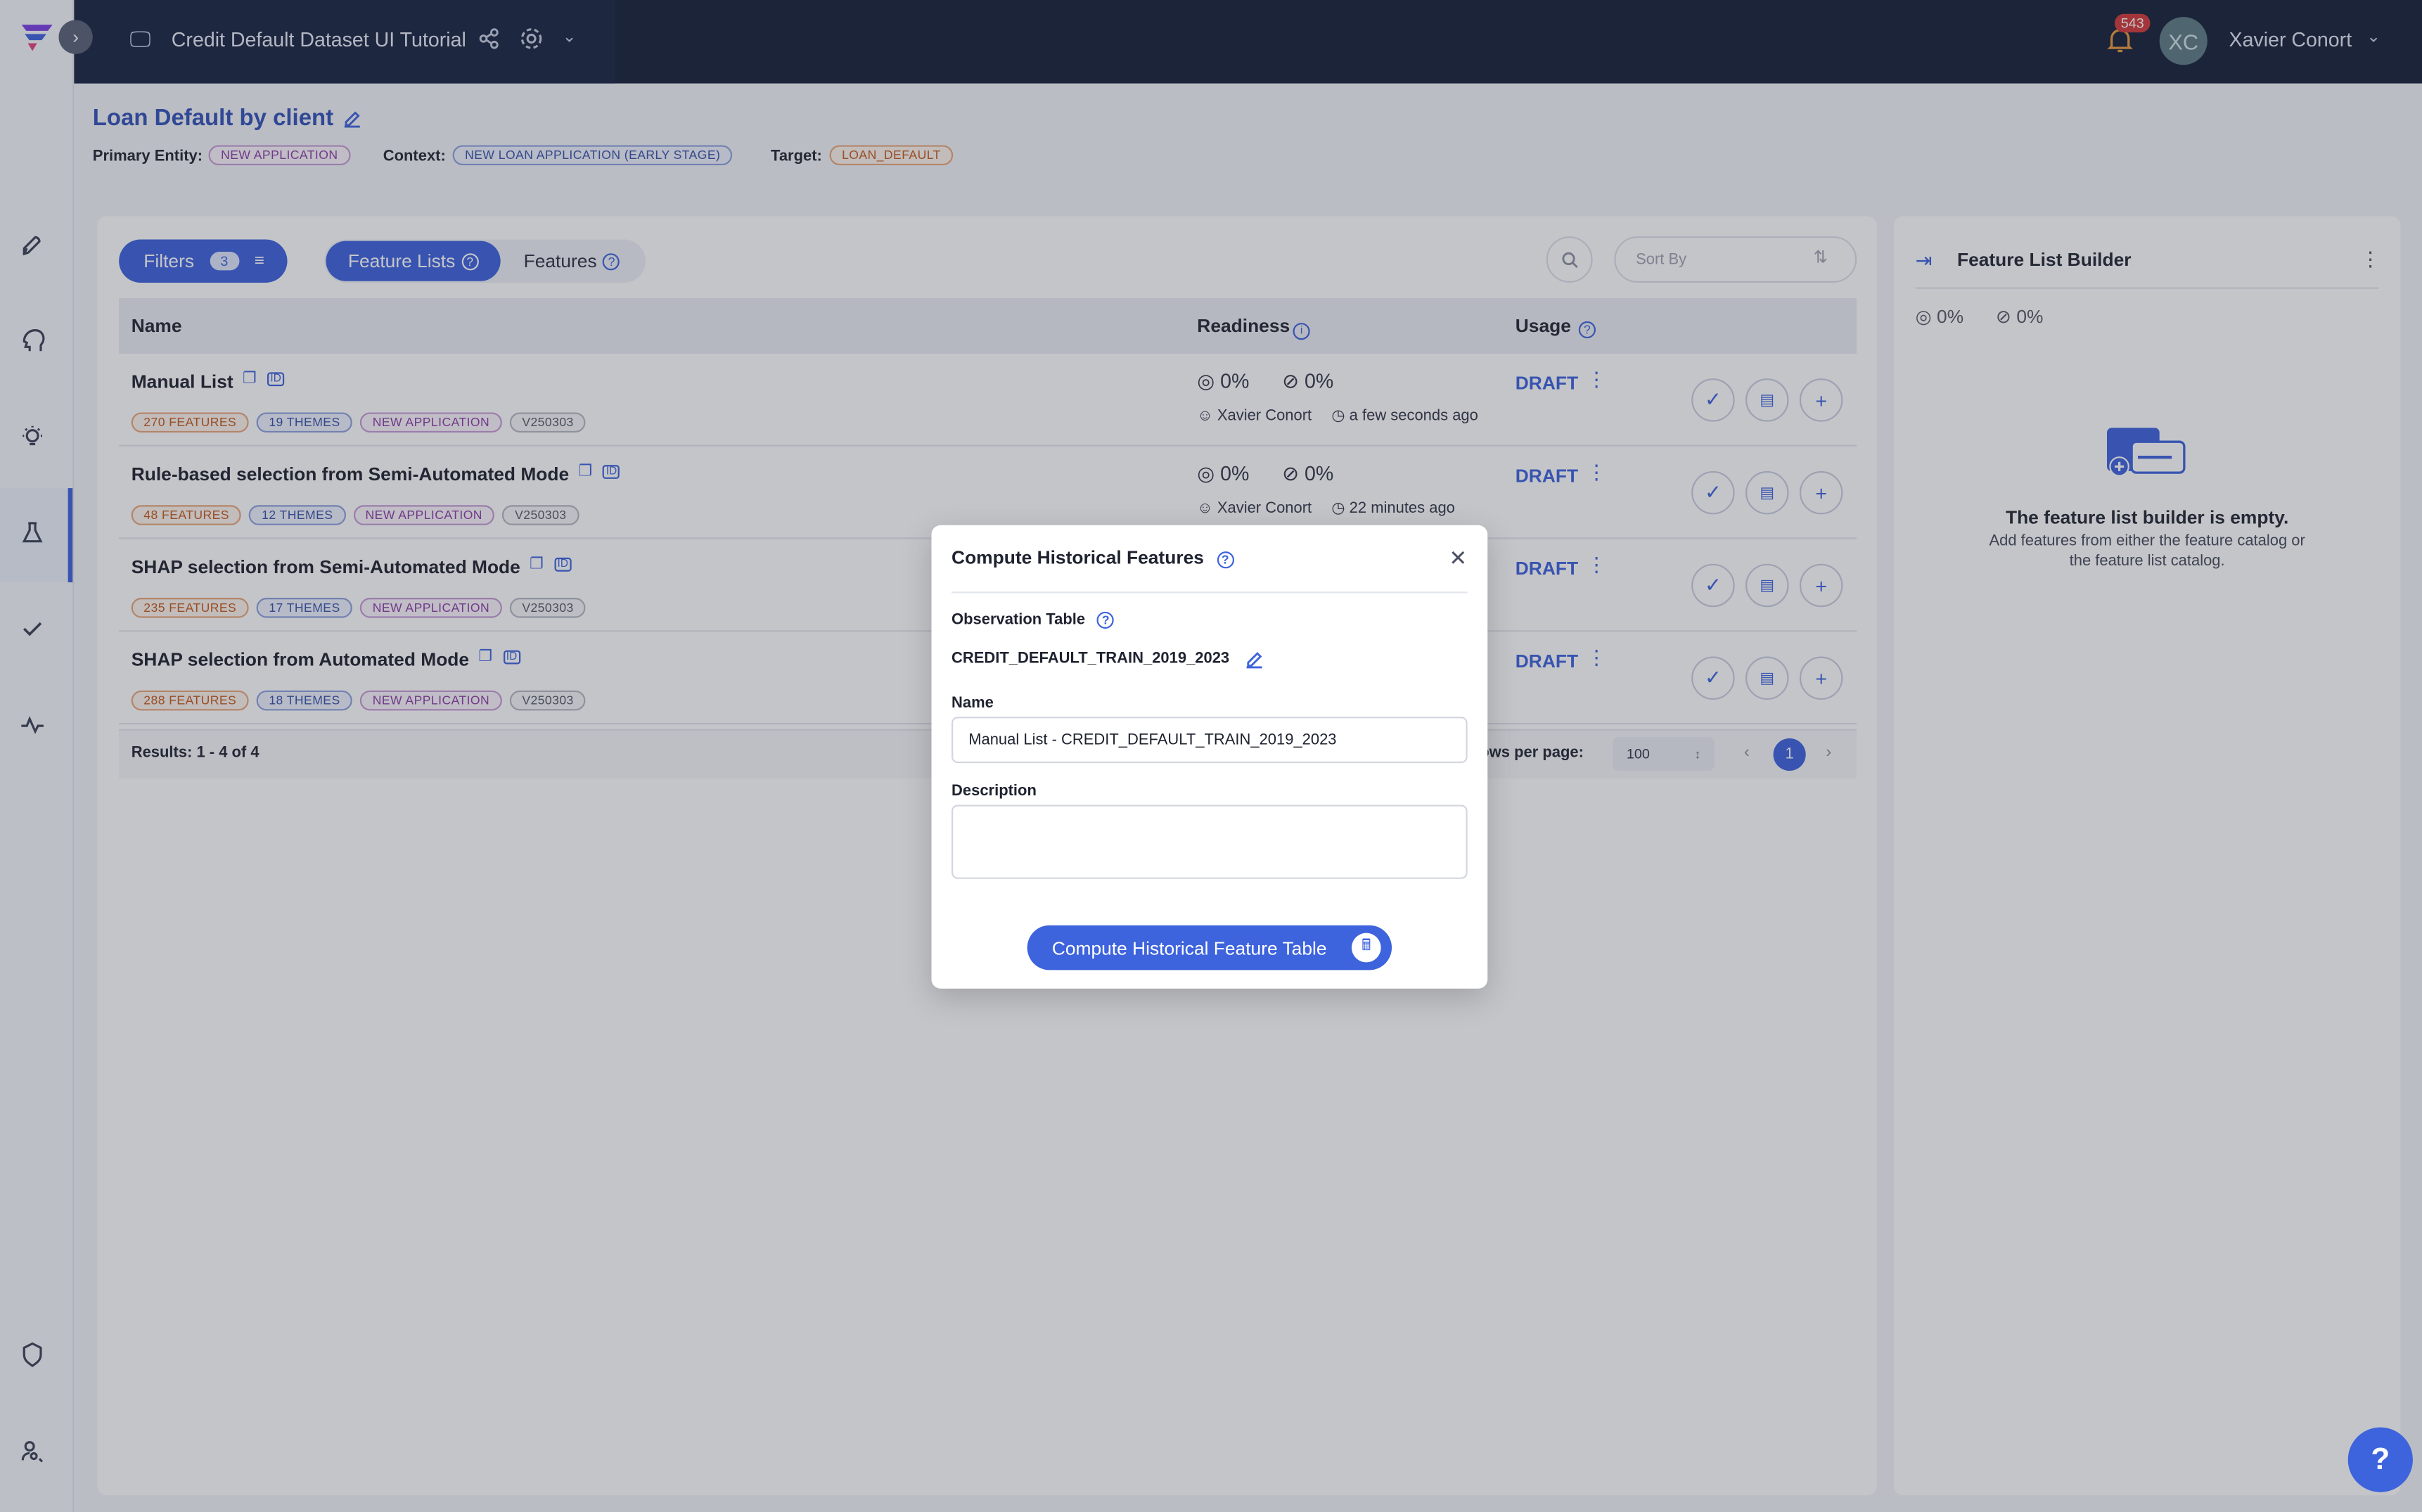 This screenshot has height=1512, width=2422. I want to click on dialog-title-text: Compute Historical Features, so click(1078, 557).